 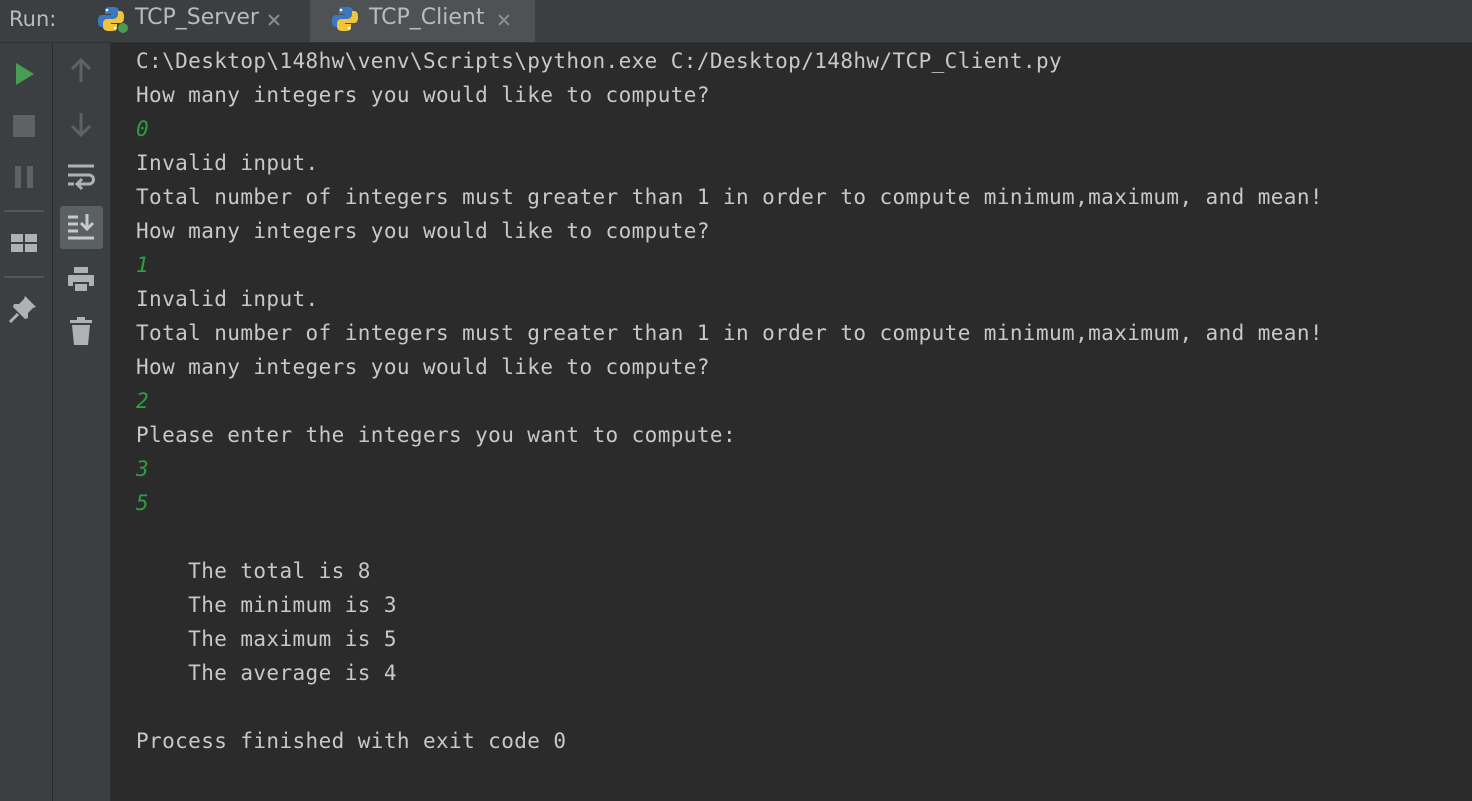 I want to click on print-icon, so click(x=81, y=280).